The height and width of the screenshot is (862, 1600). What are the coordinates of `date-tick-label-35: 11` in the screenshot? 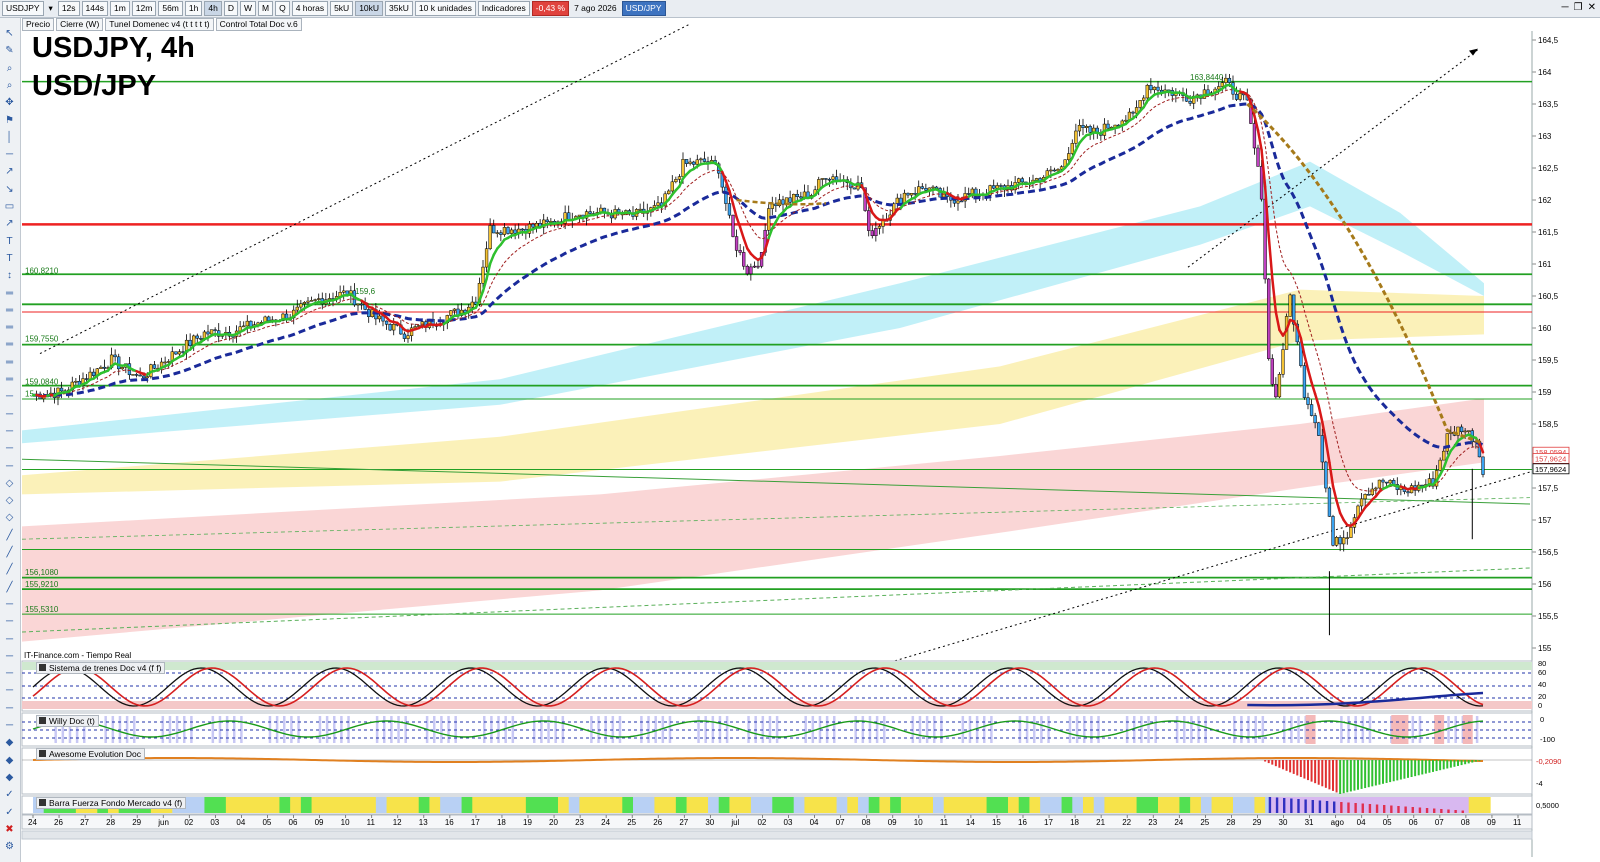 It's located at (944, 822).